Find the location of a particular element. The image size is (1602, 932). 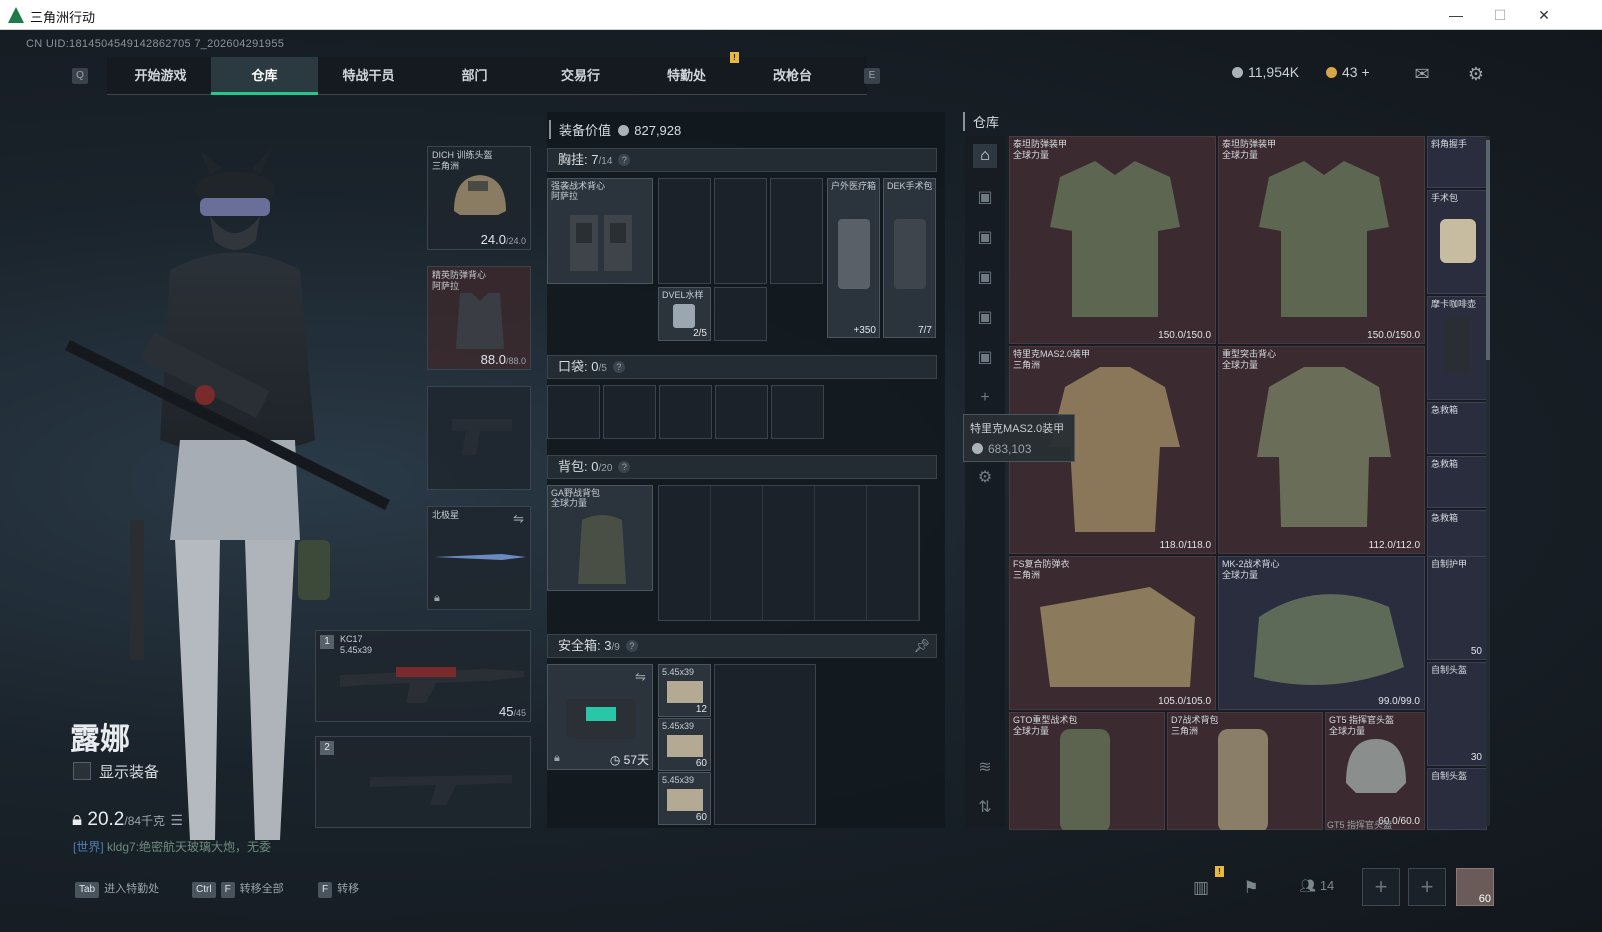

chest-item-medkit: 户外医疗箱 +350 is located at coordinates (853, 258).